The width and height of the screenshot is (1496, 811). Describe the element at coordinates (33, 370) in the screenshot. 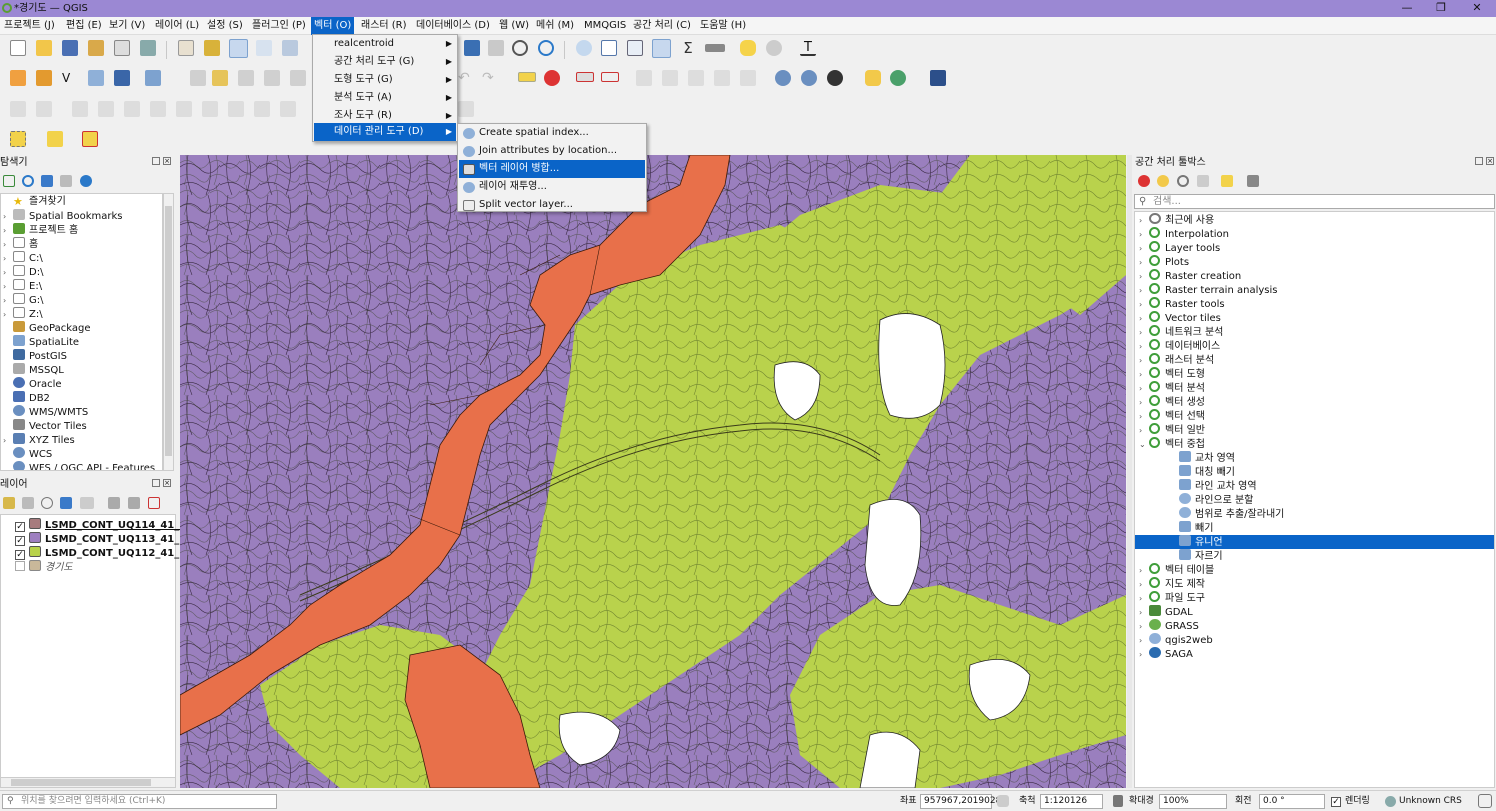

I see `browser-item-mssql: MSSQL` at that location.